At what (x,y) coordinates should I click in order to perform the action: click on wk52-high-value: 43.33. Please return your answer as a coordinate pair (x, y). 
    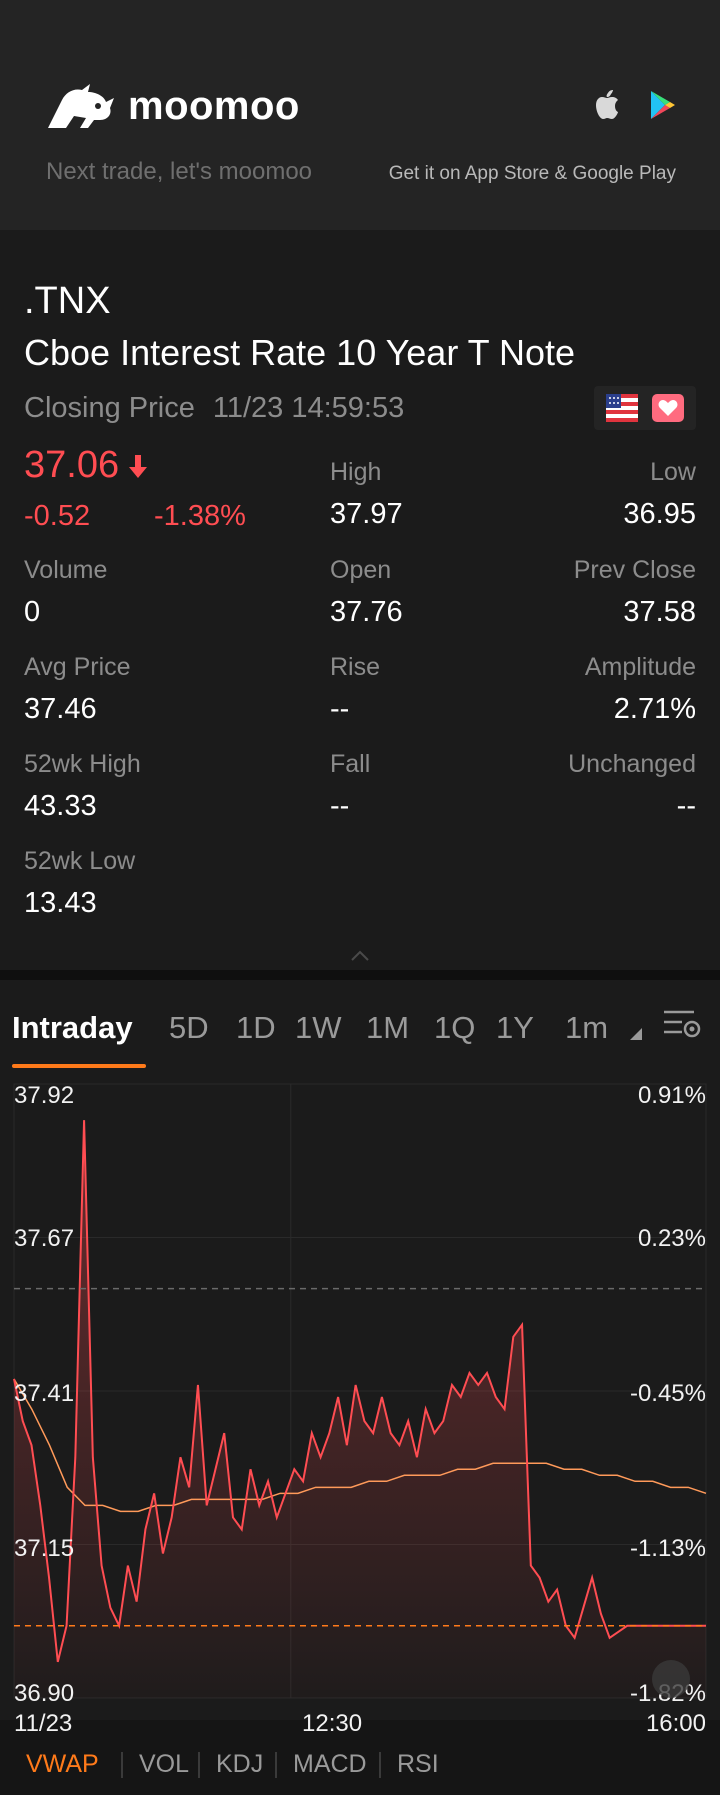
    Looking at the image, I should click on (60, 806).